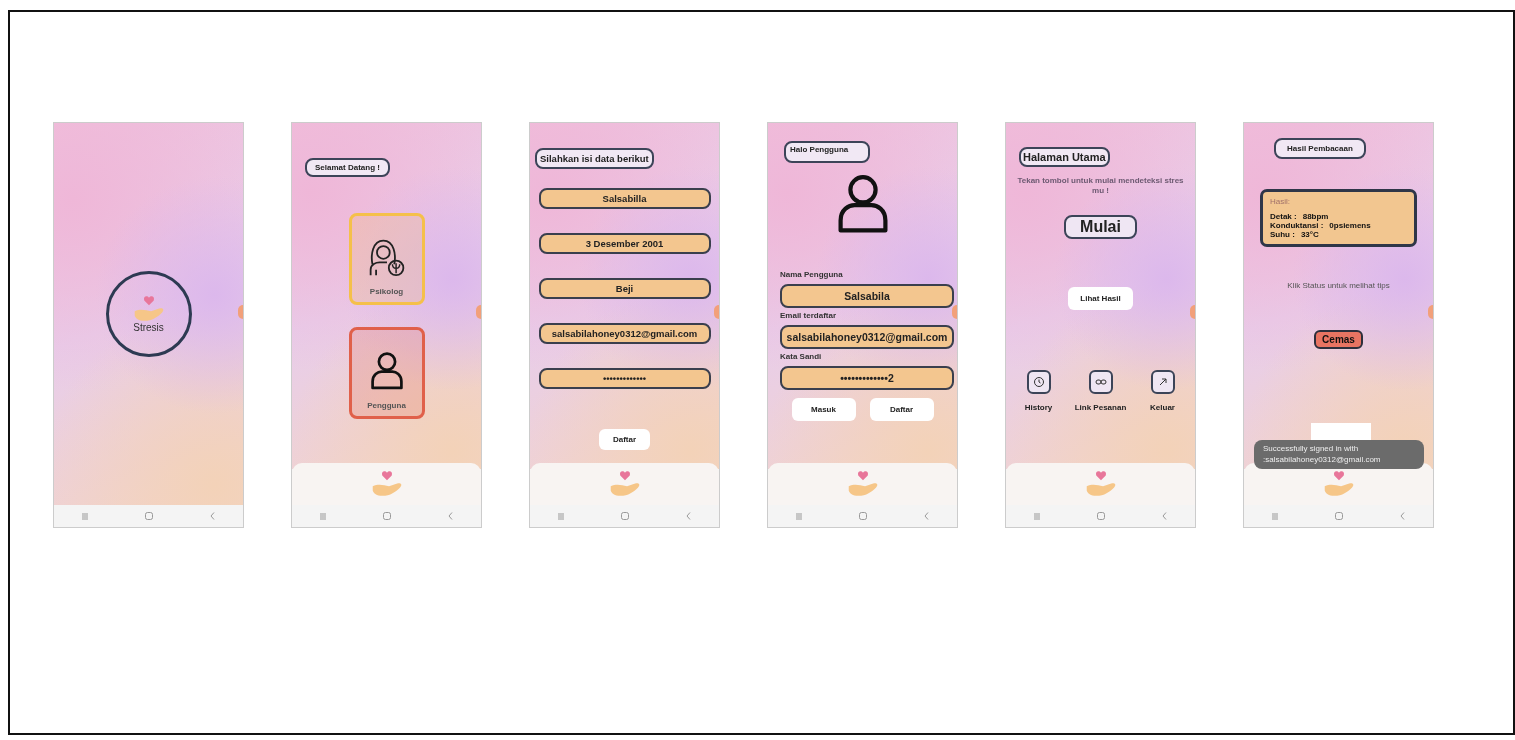 Image resolution: width=1515 pixels, height=740 pixels. What do you see at coordinates (1064, 157) in the screenshot?
I see `page-title: Halaman Utama` at bounding box center [1064, 157].